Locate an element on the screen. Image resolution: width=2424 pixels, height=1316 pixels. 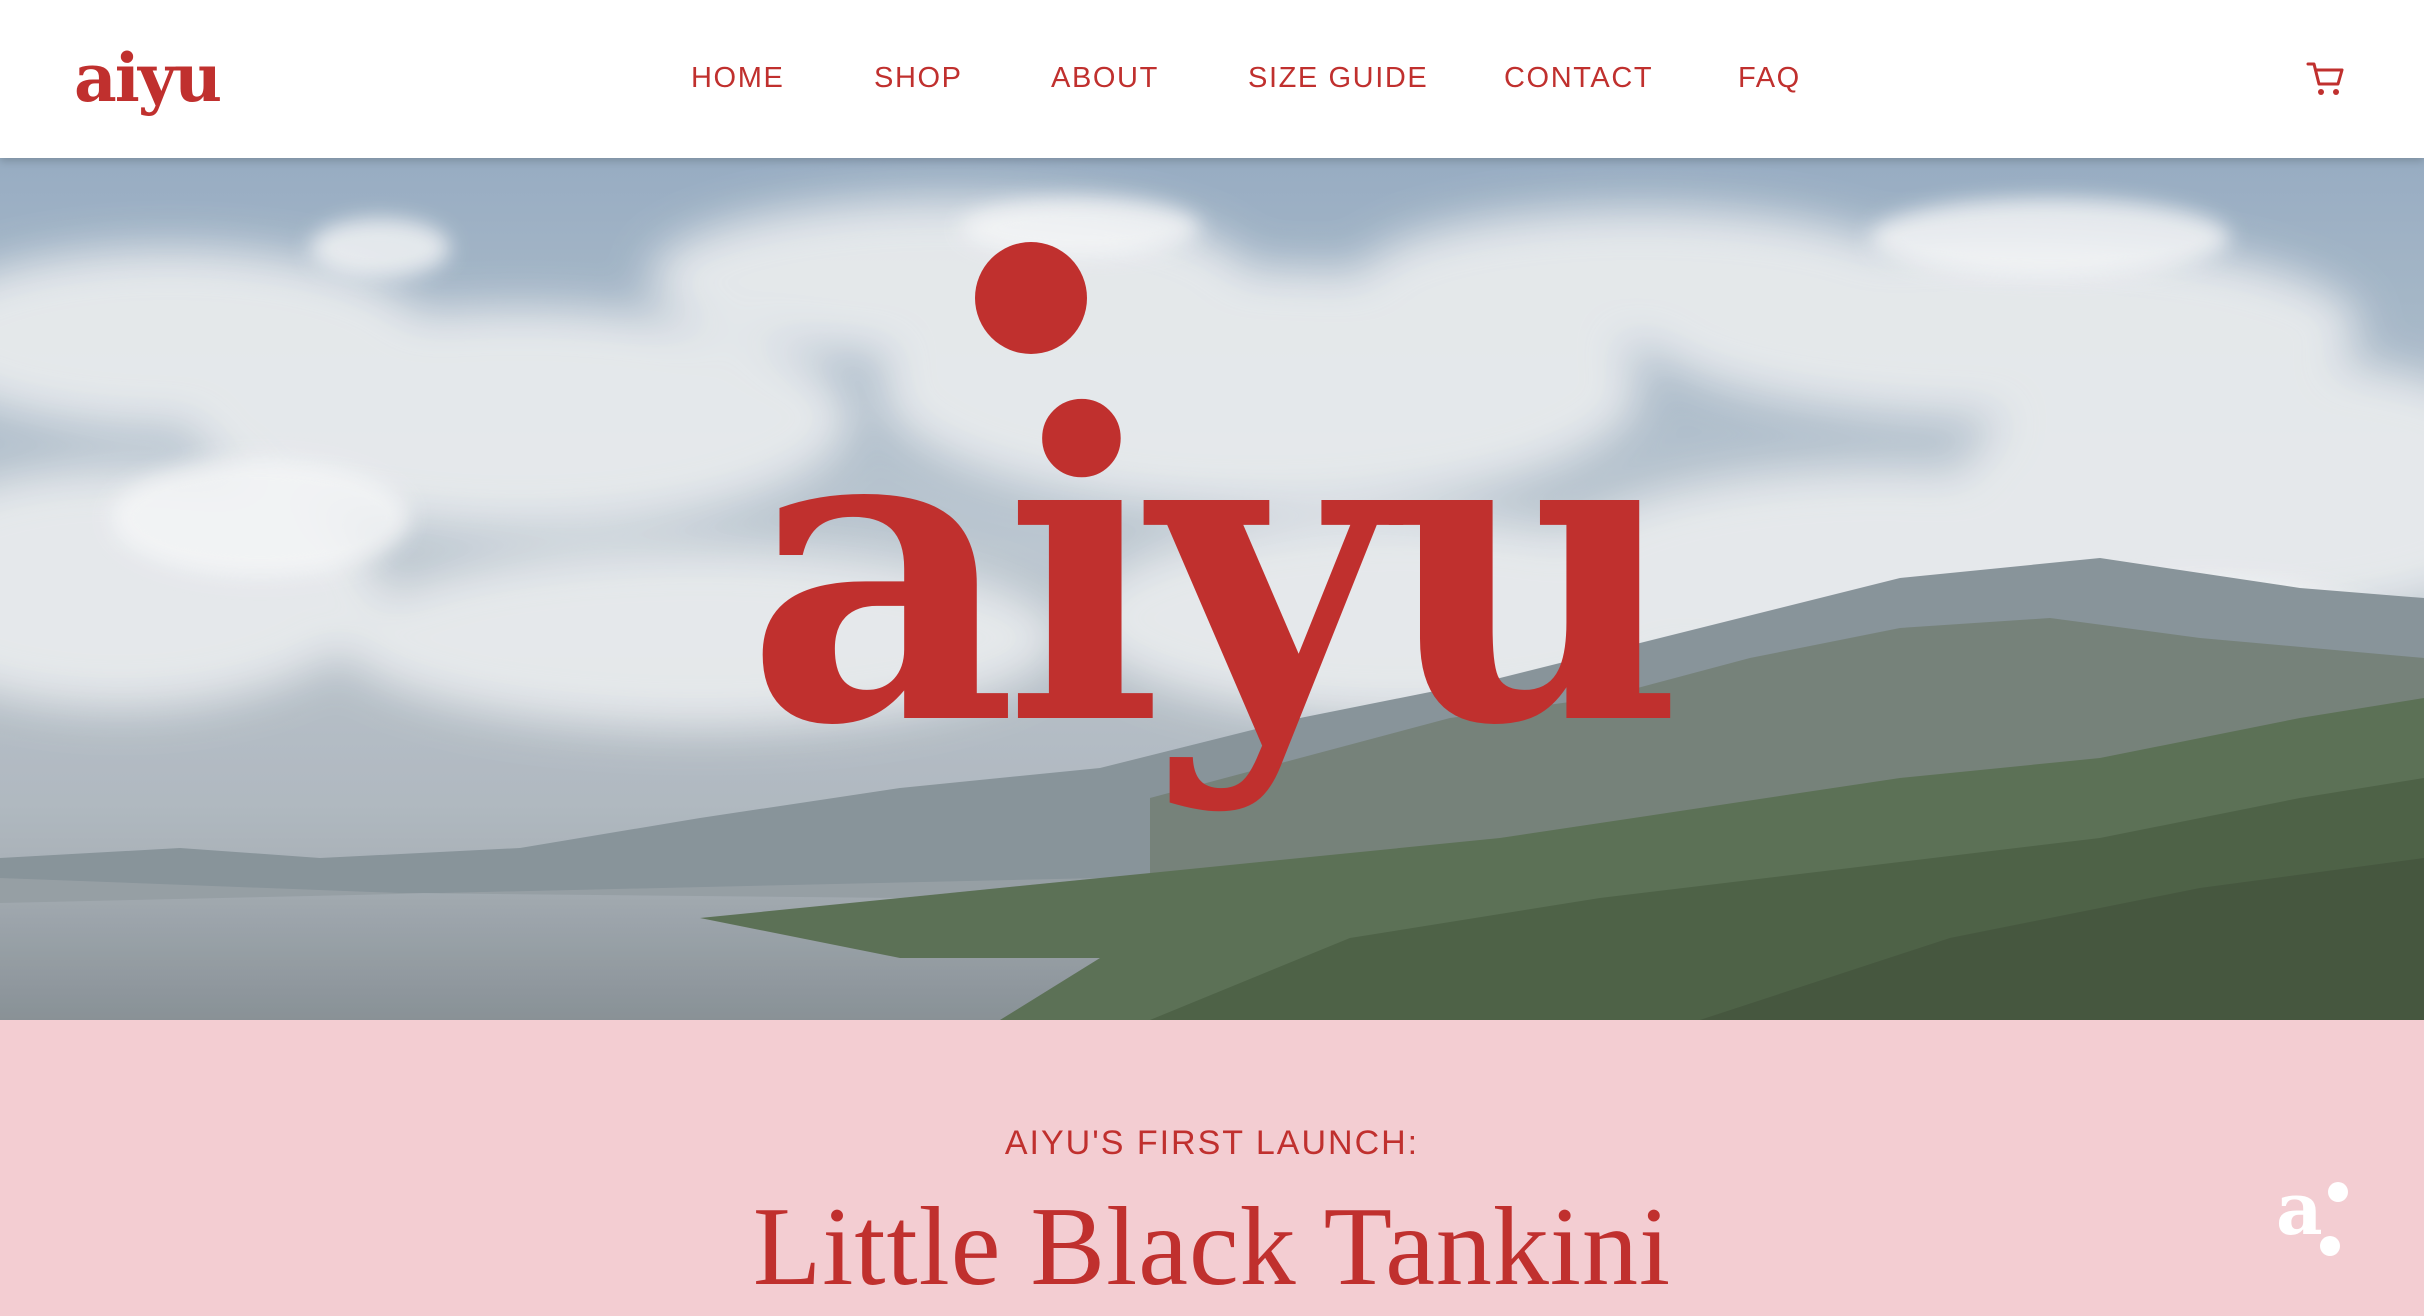
nav-contact: CONTACT is located at coordinates (1578, 78).